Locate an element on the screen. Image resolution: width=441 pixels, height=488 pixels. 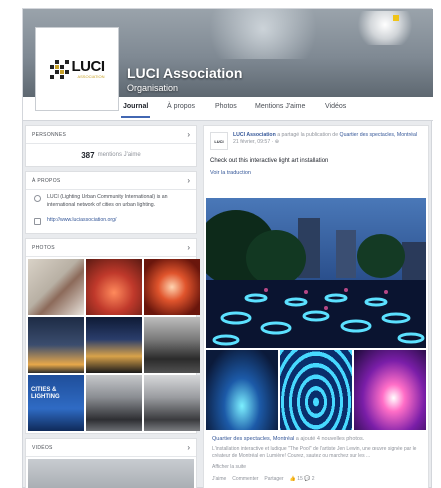
tab-likes: Mentions J'aime is located at coordinates (280, 106).